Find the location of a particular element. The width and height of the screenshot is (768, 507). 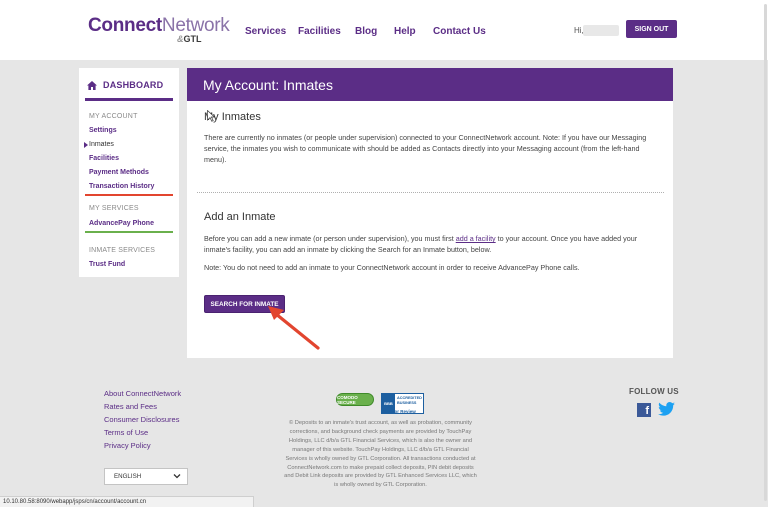

footer-link-rates: Rates and Fees is located at coordinates (142, 406).